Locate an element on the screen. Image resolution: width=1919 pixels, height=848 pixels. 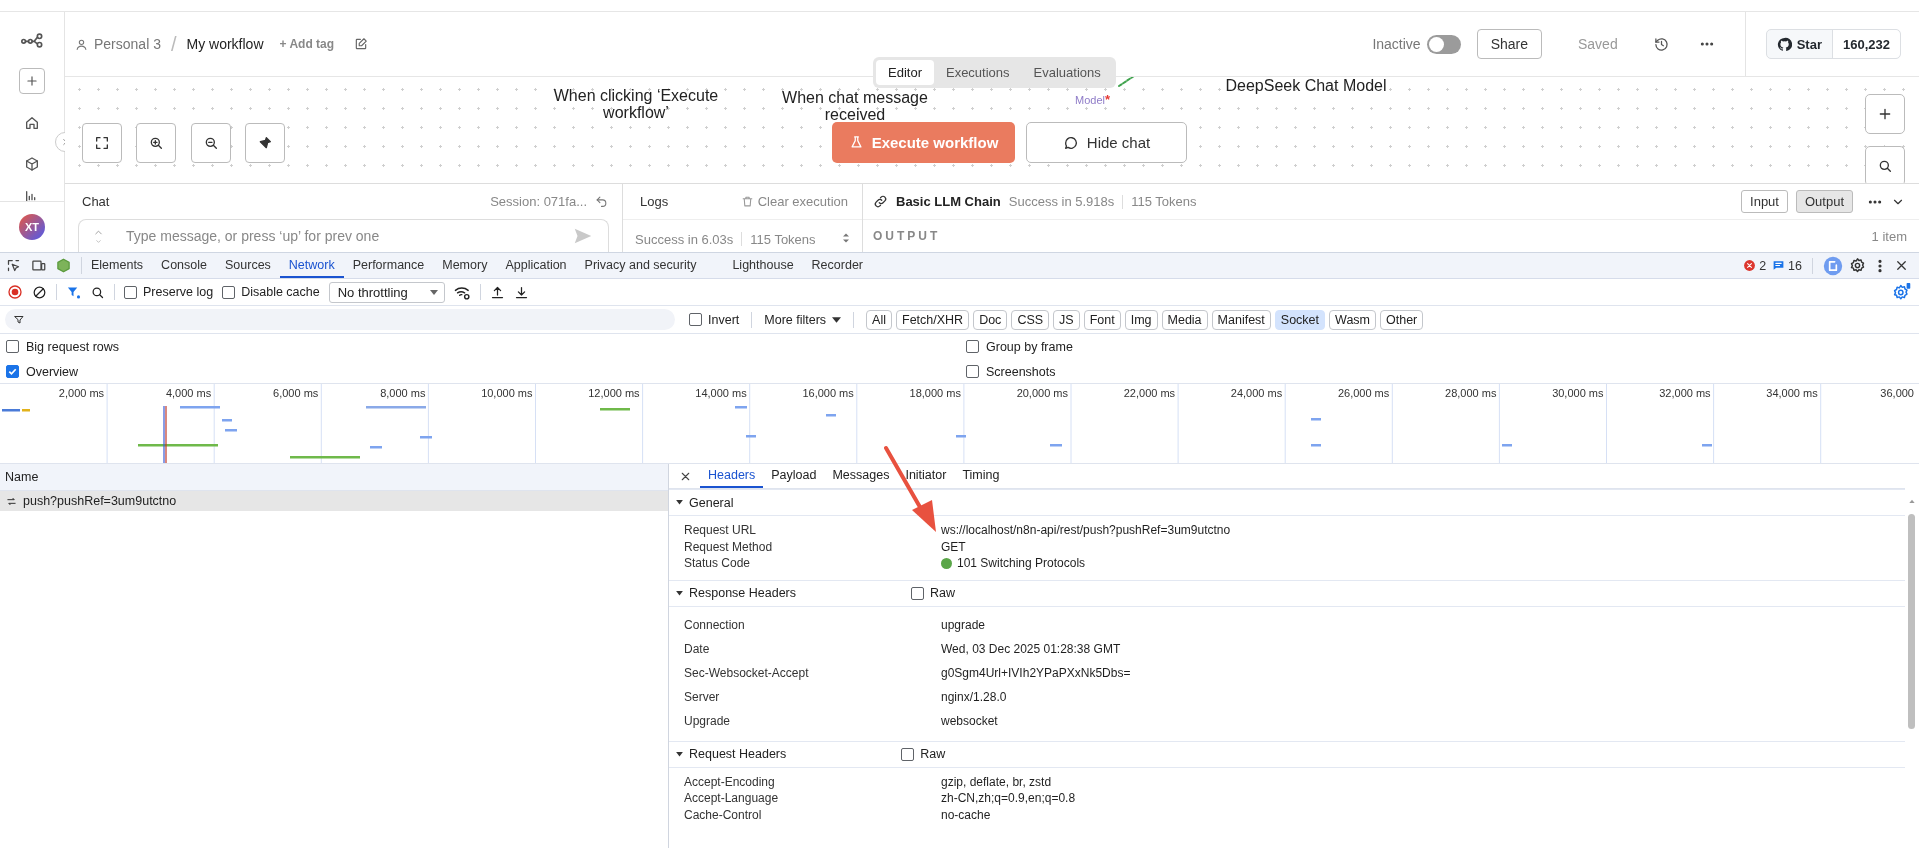
upload-icon is located at coordinates (497, 292).